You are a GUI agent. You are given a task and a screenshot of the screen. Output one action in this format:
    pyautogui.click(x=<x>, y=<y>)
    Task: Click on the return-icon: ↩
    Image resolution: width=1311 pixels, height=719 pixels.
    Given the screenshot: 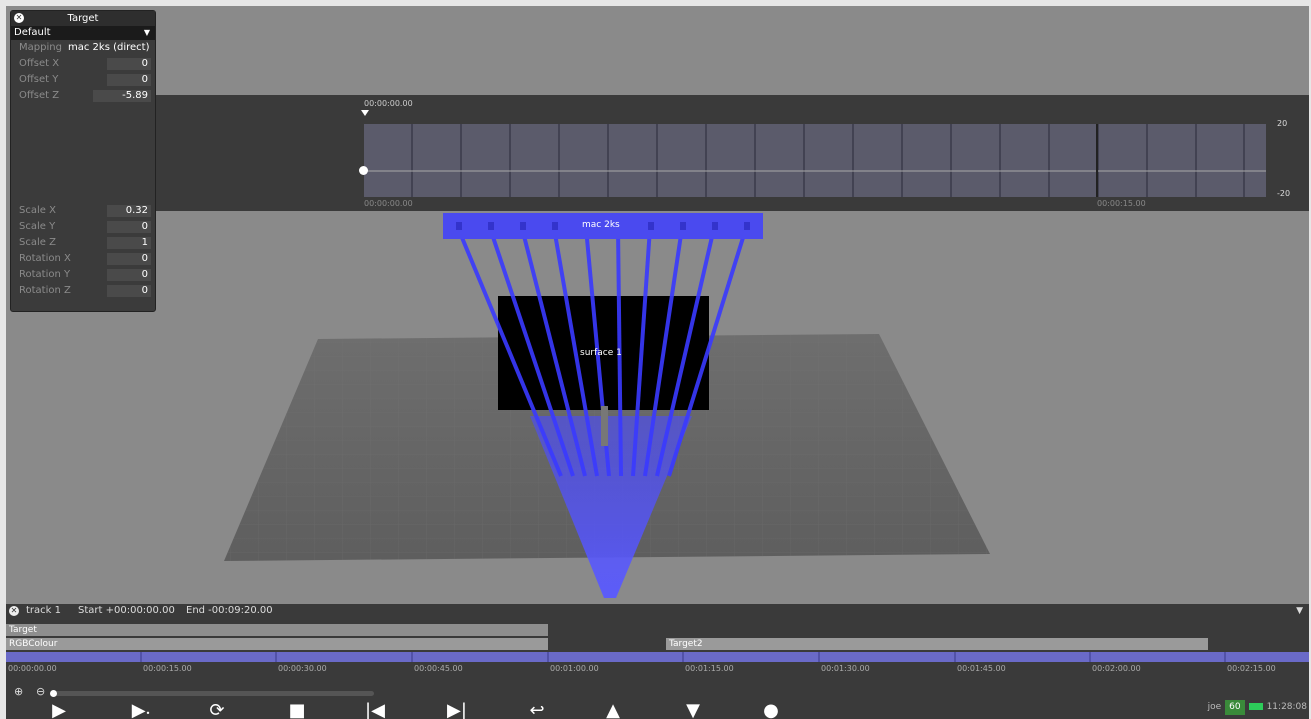 What is the action you would take?
    pyautogui.click(x=537, y=710)
    